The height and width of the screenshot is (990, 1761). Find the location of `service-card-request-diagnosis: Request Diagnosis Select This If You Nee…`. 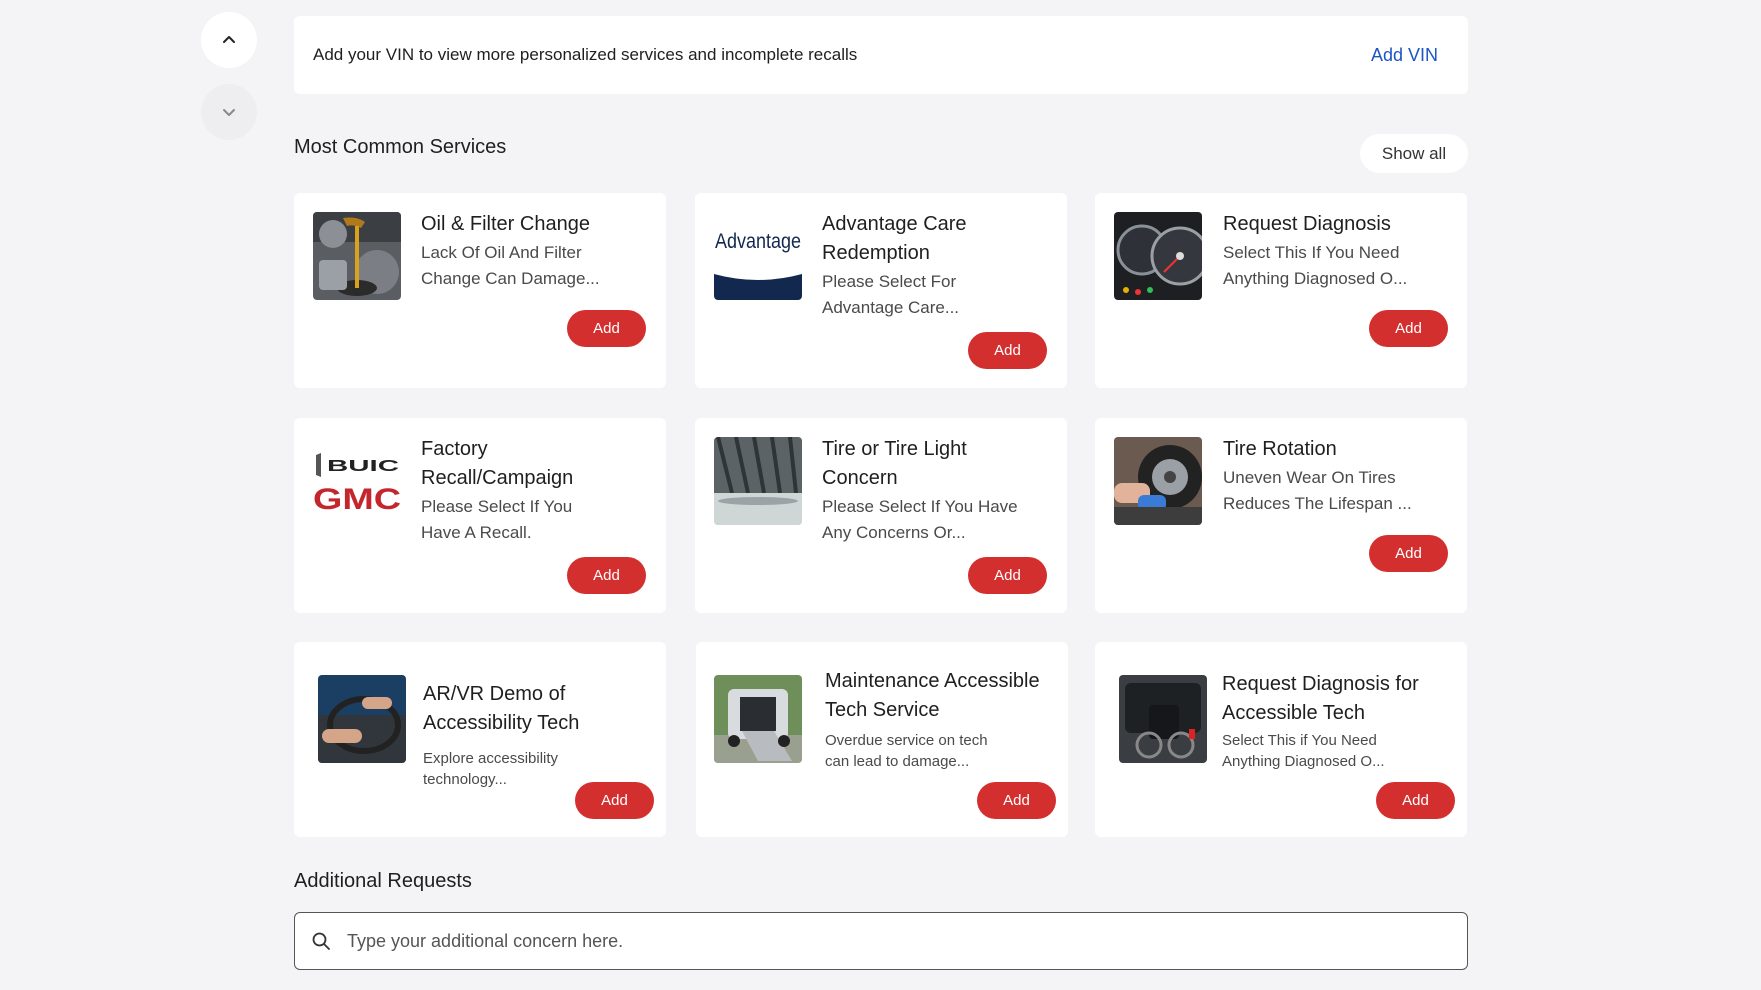

service-card-request-diagnosis: Request Diagnosis Select This If You Nee… is located at coordinates (1281, 290).